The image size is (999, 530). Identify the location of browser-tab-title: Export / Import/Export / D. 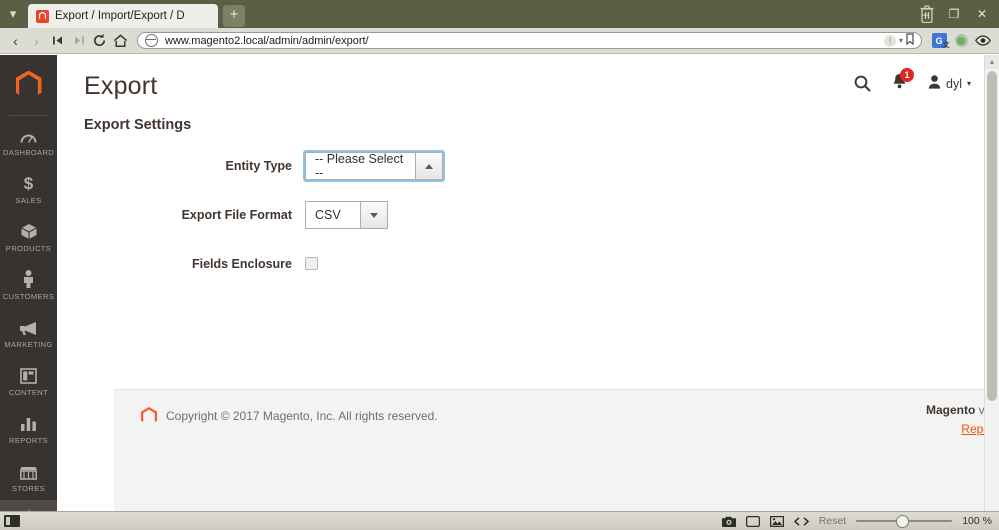
(120, 16).